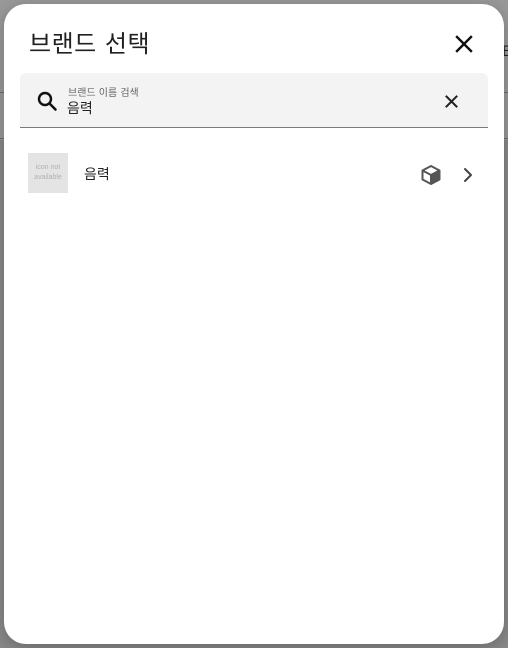 The image size is (508, 648). What do you see at coordinates (254, 173) in the screenshot?
I see `brand-list-item: icon not available 음력` at bounding box center [254, 173].